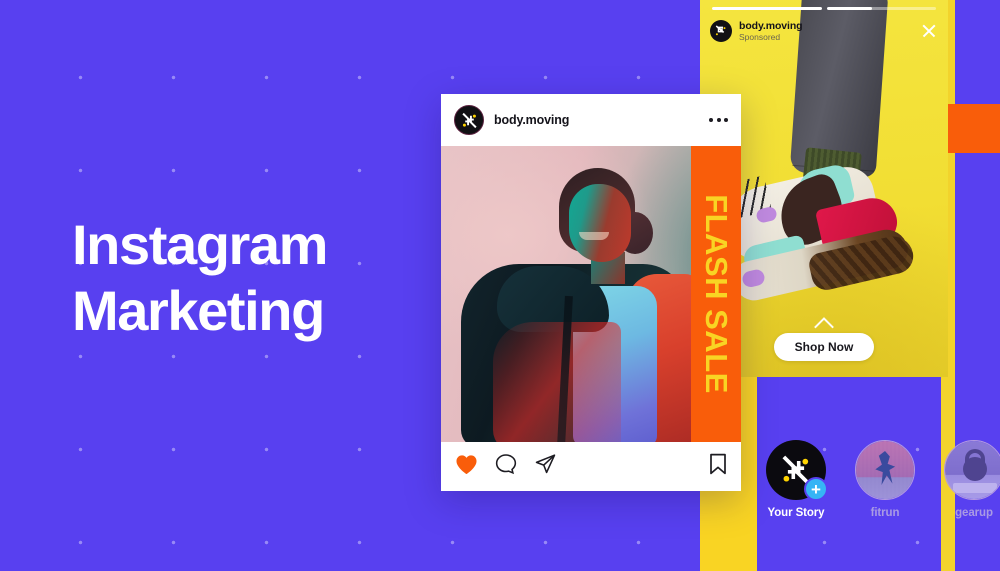 The width and height of the screenshot is (1000, 571). Describe the element at coordinates (824, 8) in the screenshot. I see `story-progress-bars` at that location.